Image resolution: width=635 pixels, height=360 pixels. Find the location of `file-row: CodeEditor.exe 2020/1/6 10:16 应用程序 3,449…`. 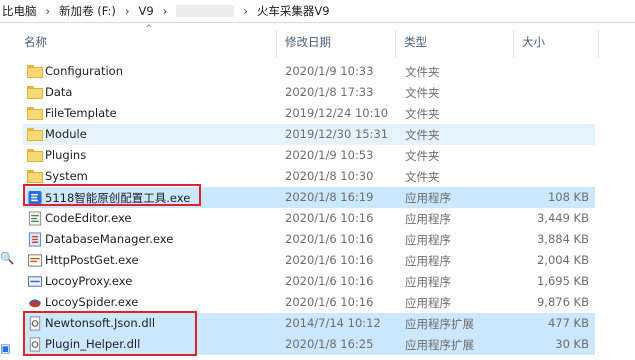

file-row: CodeEditor.exe 2020/1/6 10:16 应用程序 3,449… is located at coordinates (309, 218).